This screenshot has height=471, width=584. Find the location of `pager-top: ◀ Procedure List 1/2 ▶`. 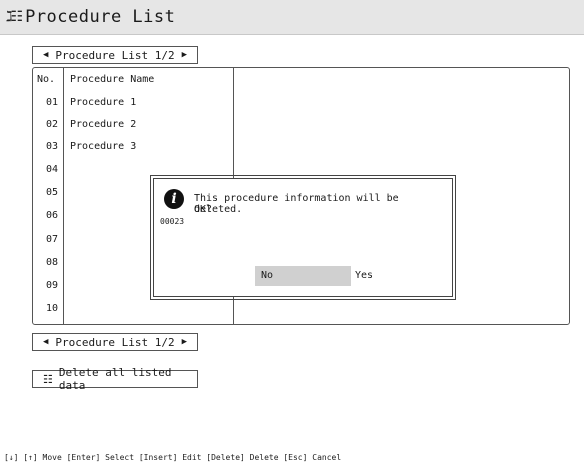

pager-top: ◀ Procedure List 1/2 ▶ is located at coordinates (115, 55).